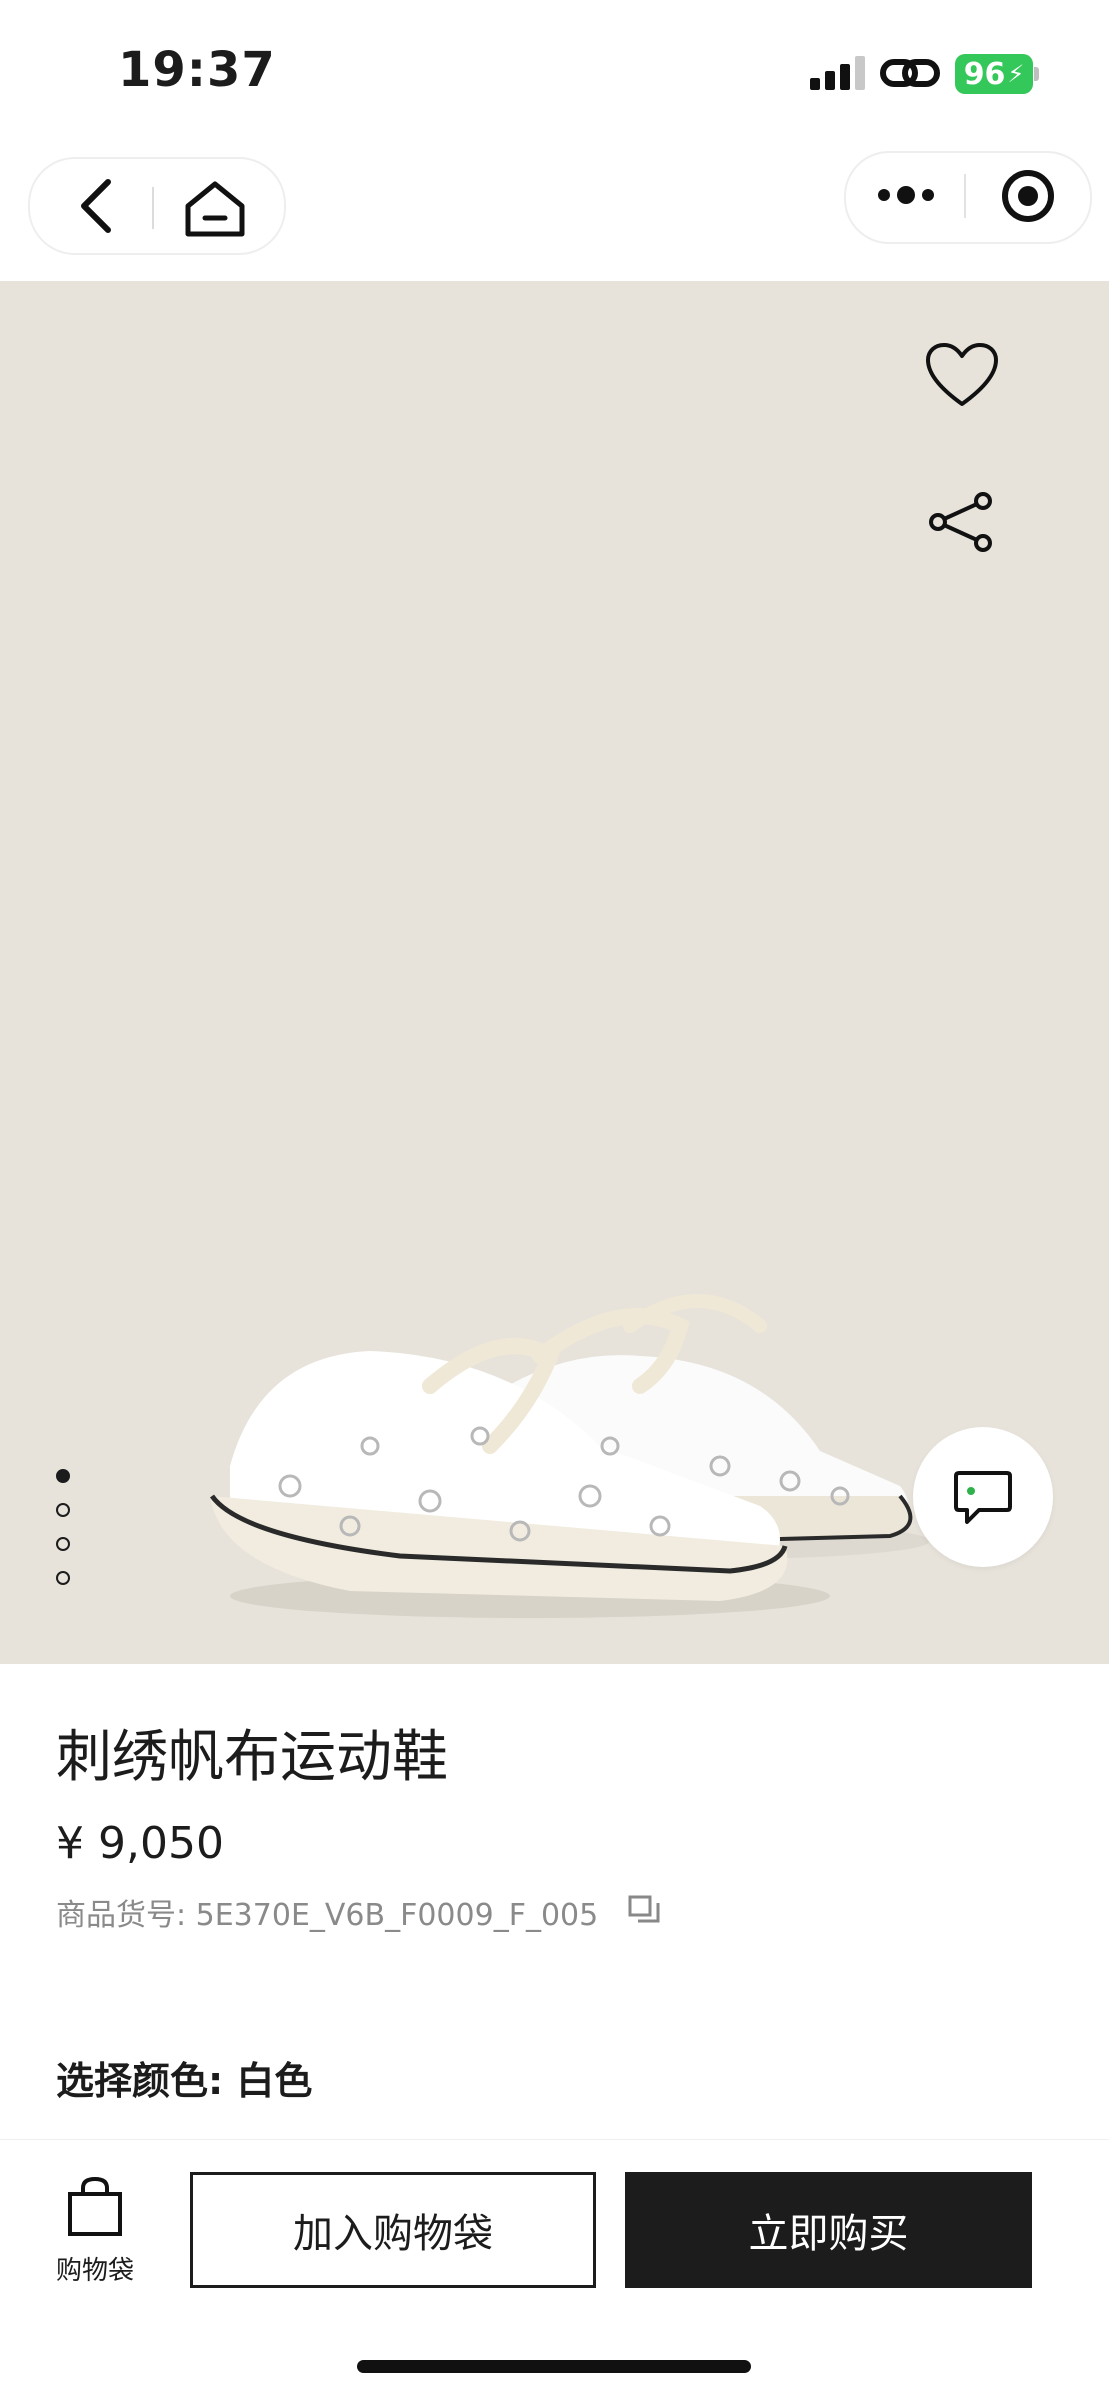  Describe the element at coordinates (95, 2207) in the screenshot. I see `shopping-bag-icon` at that location.